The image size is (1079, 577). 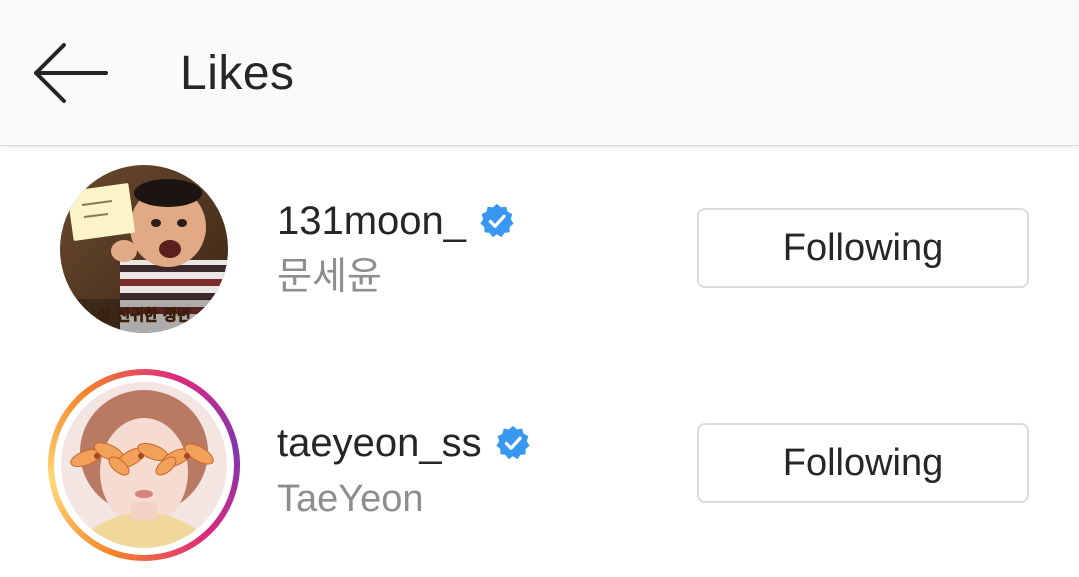 I want to click on avatar-caption: 상 진귀한 정면, so click(x=143, y=315).